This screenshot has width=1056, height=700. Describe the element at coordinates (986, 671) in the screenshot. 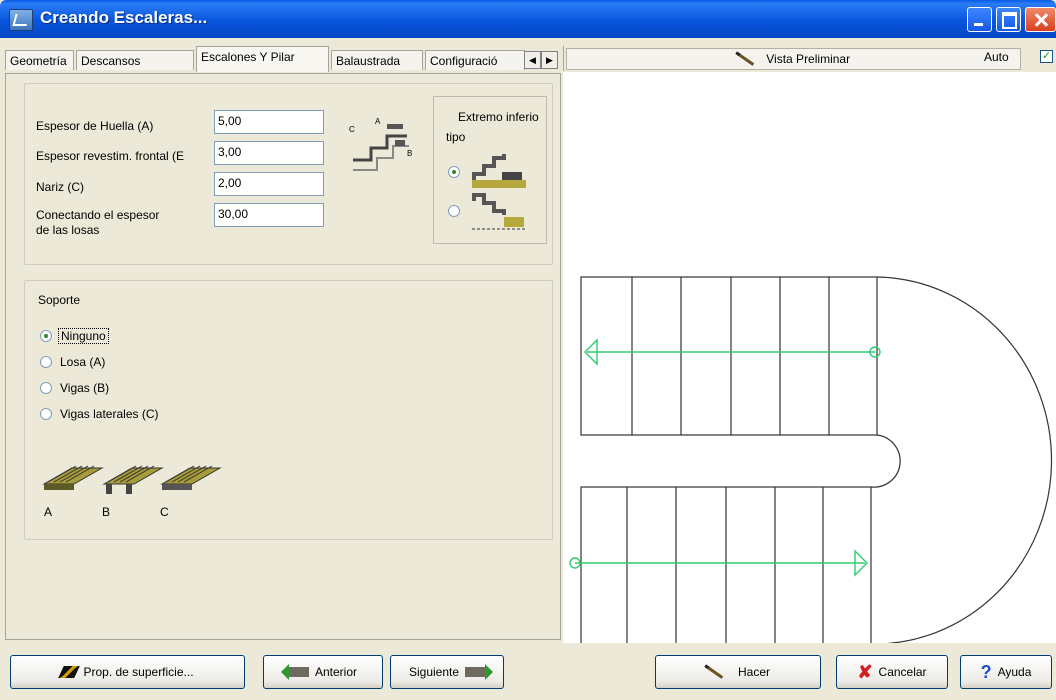

I see `help-question-icon: ?` at that location.